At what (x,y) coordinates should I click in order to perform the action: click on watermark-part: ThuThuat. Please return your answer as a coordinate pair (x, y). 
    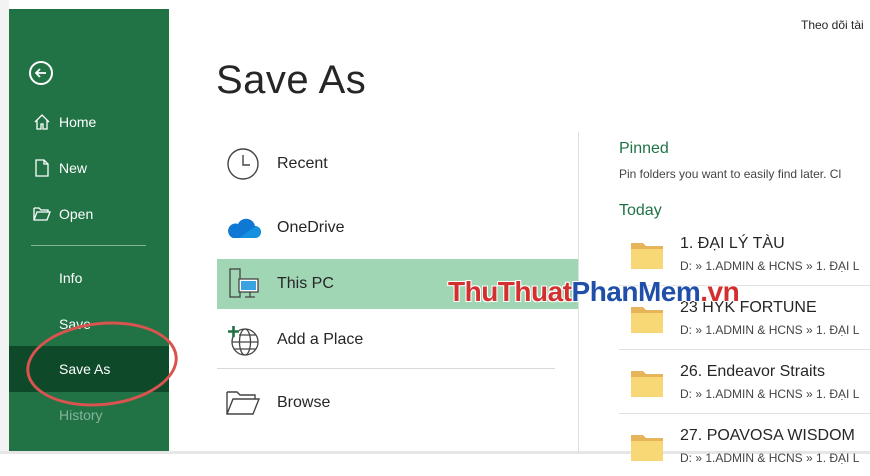
    Looking at the image, I should click on (510, 291).